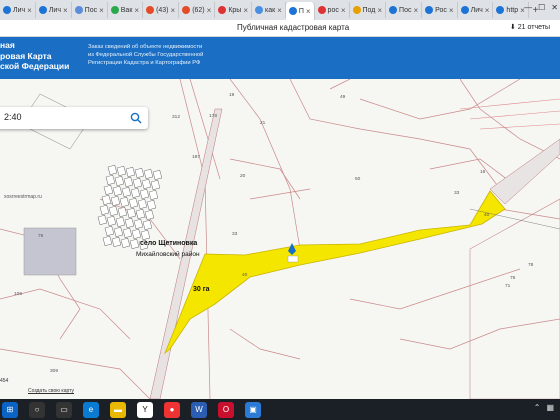  I want to click on tab-title: (62), so click(198, 10).